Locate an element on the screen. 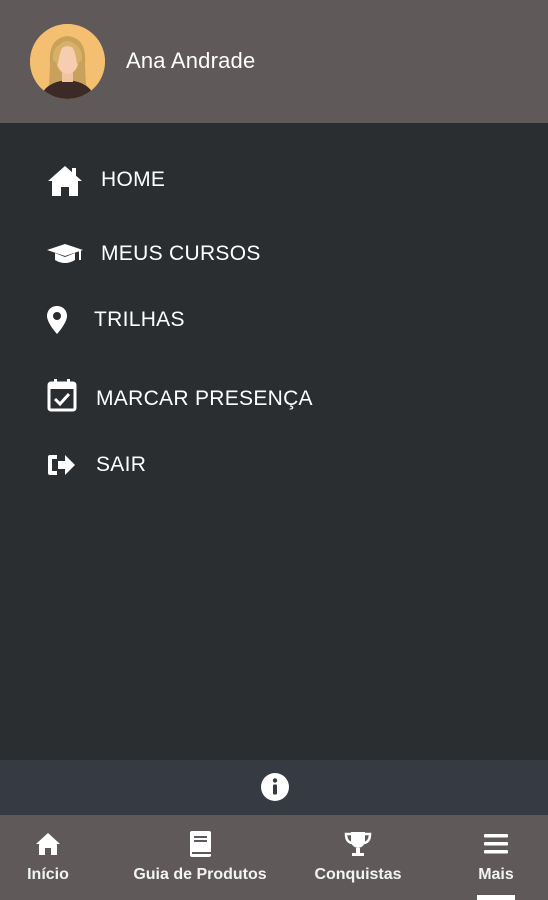 This screenshot has height=900, width=548. nav-inicio: Início is located at coordinates (48, 857).